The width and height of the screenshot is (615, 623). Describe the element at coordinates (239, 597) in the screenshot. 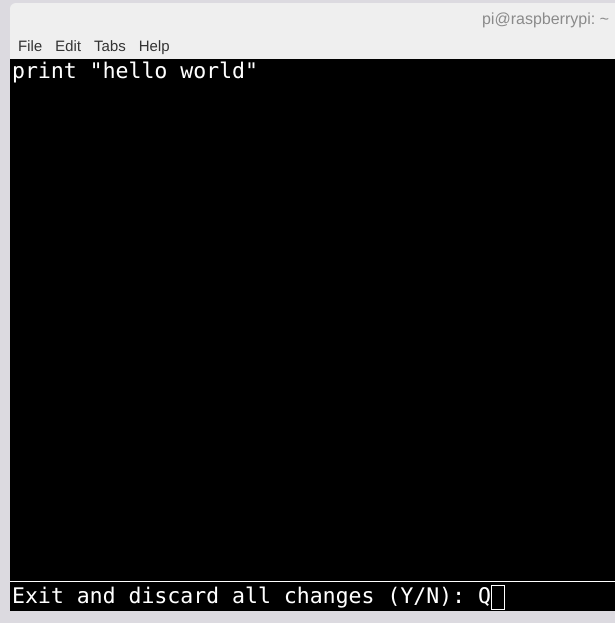

I see `prompt-text: Exit and discard all changes (Y/N):` at that location.